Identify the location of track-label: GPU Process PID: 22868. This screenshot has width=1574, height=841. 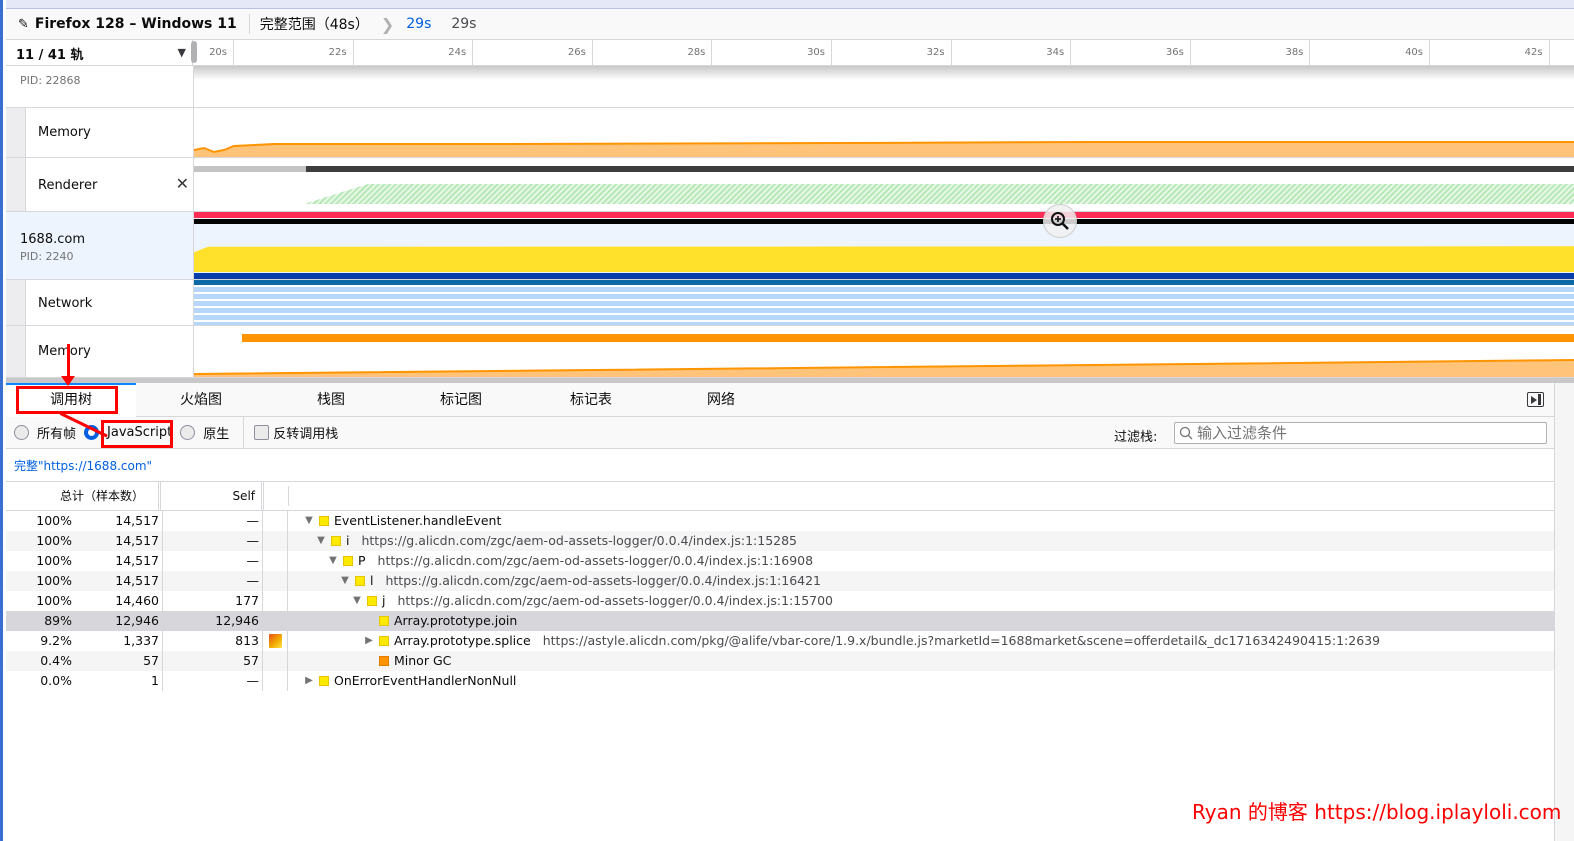
(100, 86).